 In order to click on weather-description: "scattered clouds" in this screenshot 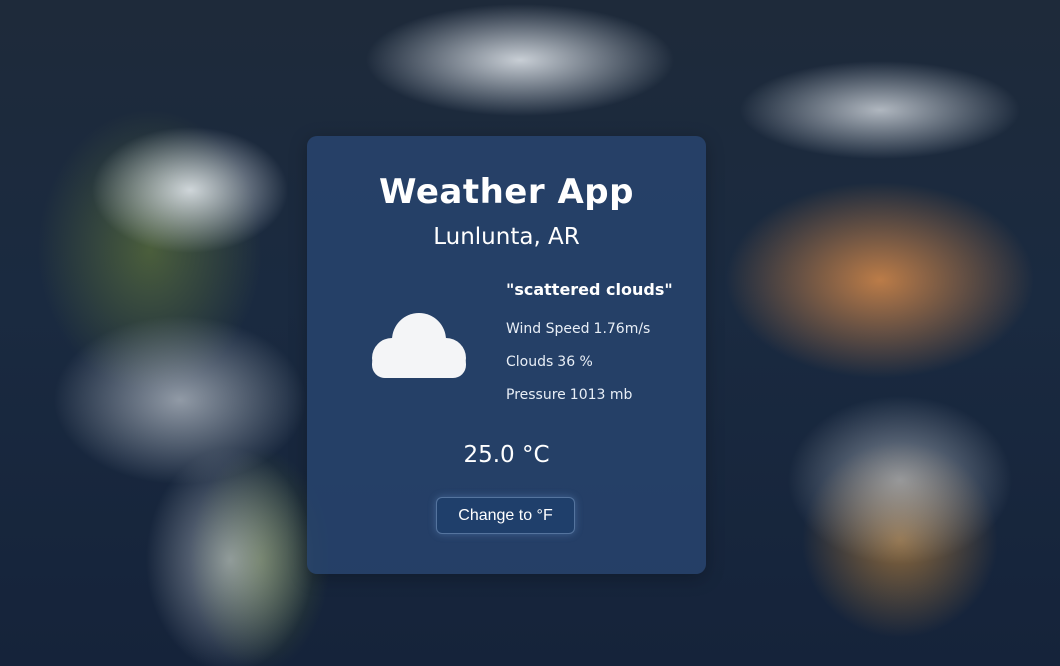, I will do `click(589, 289)`.